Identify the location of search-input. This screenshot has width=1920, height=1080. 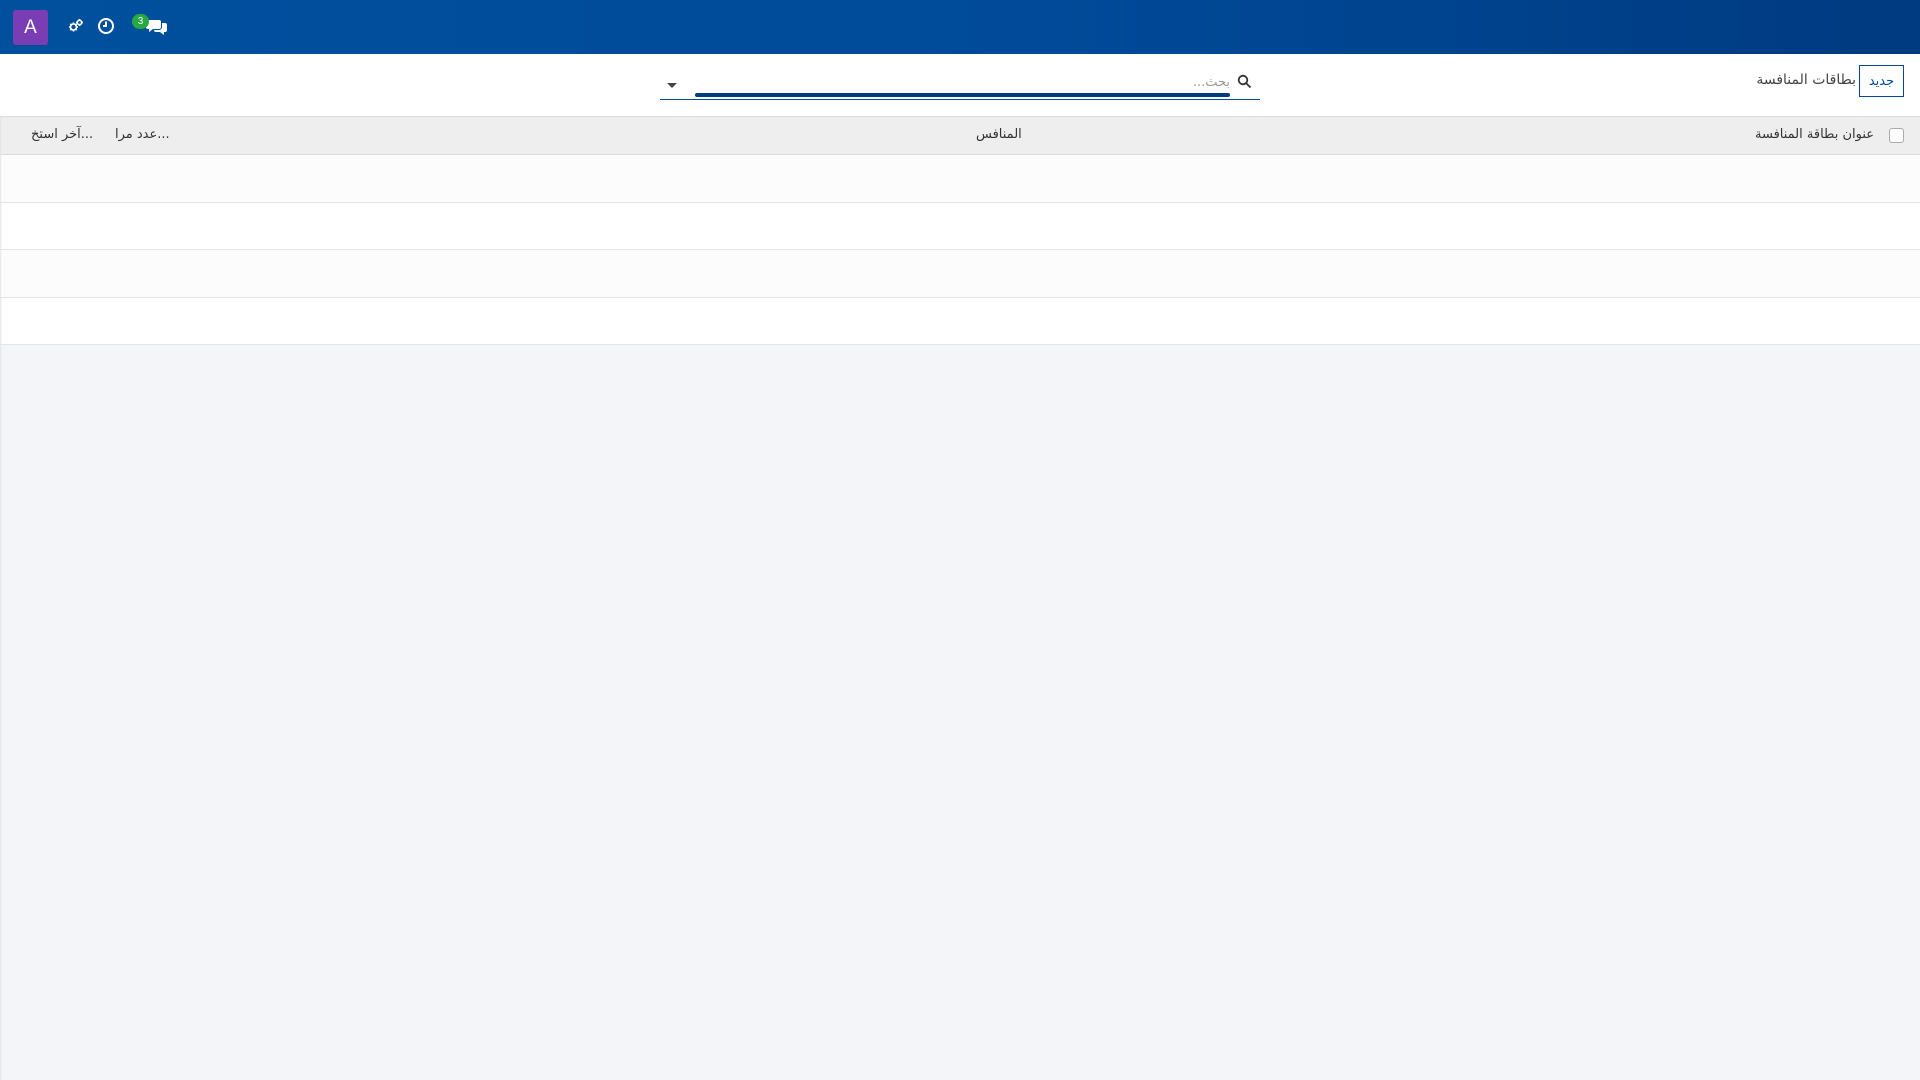
(965, 82).